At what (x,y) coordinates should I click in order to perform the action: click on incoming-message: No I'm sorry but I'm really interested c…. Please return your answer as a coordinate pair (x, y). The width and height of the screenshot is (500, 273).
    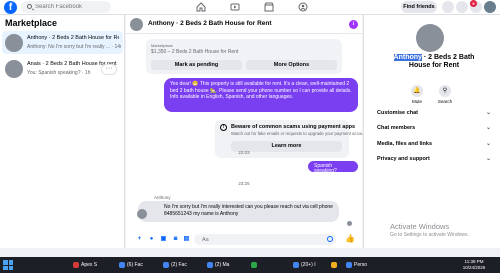
    Looking at the image, I should click on (238, 211).